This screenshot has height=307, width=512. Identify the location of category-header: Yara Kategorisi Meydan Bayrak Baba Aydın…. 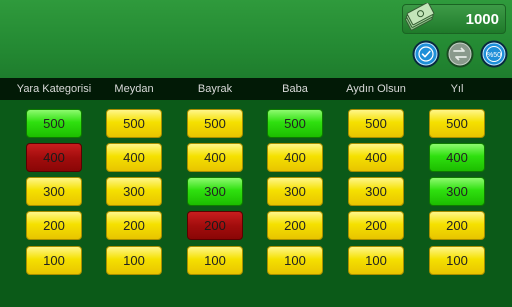
(256, 89).